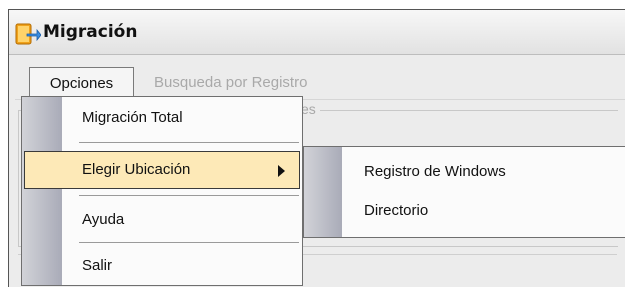  Describe the element at coordinates (323, 192) in the screenshot. I see `menu-icon-strip` at that location.